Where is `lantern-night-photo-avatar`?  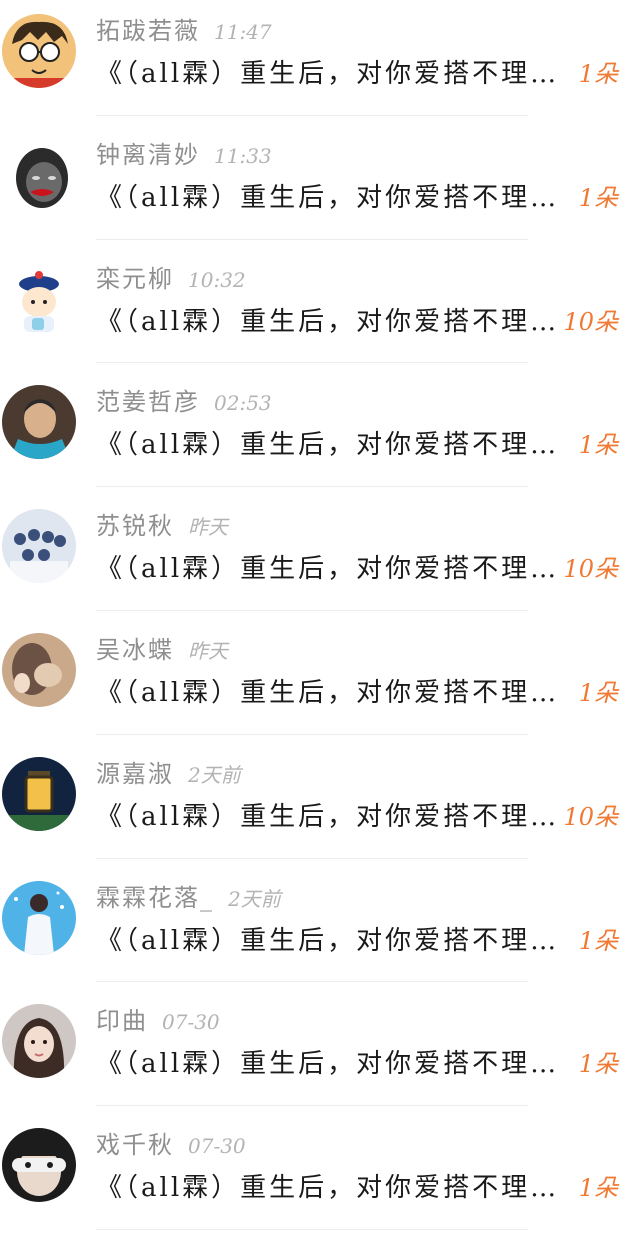 lantern-night-photo-avatar is located at coordinates (39, 793).